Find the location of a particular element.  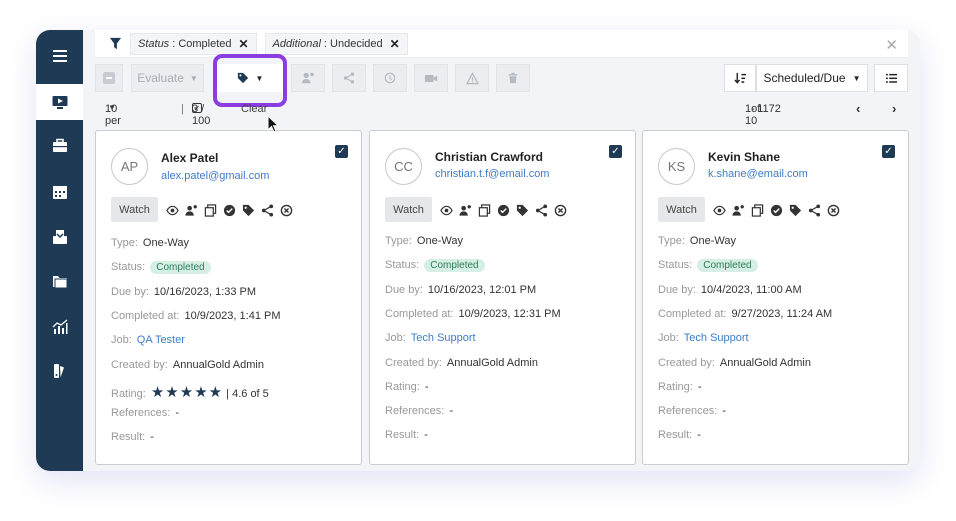

delete-button is located at coordinates (513, 78).